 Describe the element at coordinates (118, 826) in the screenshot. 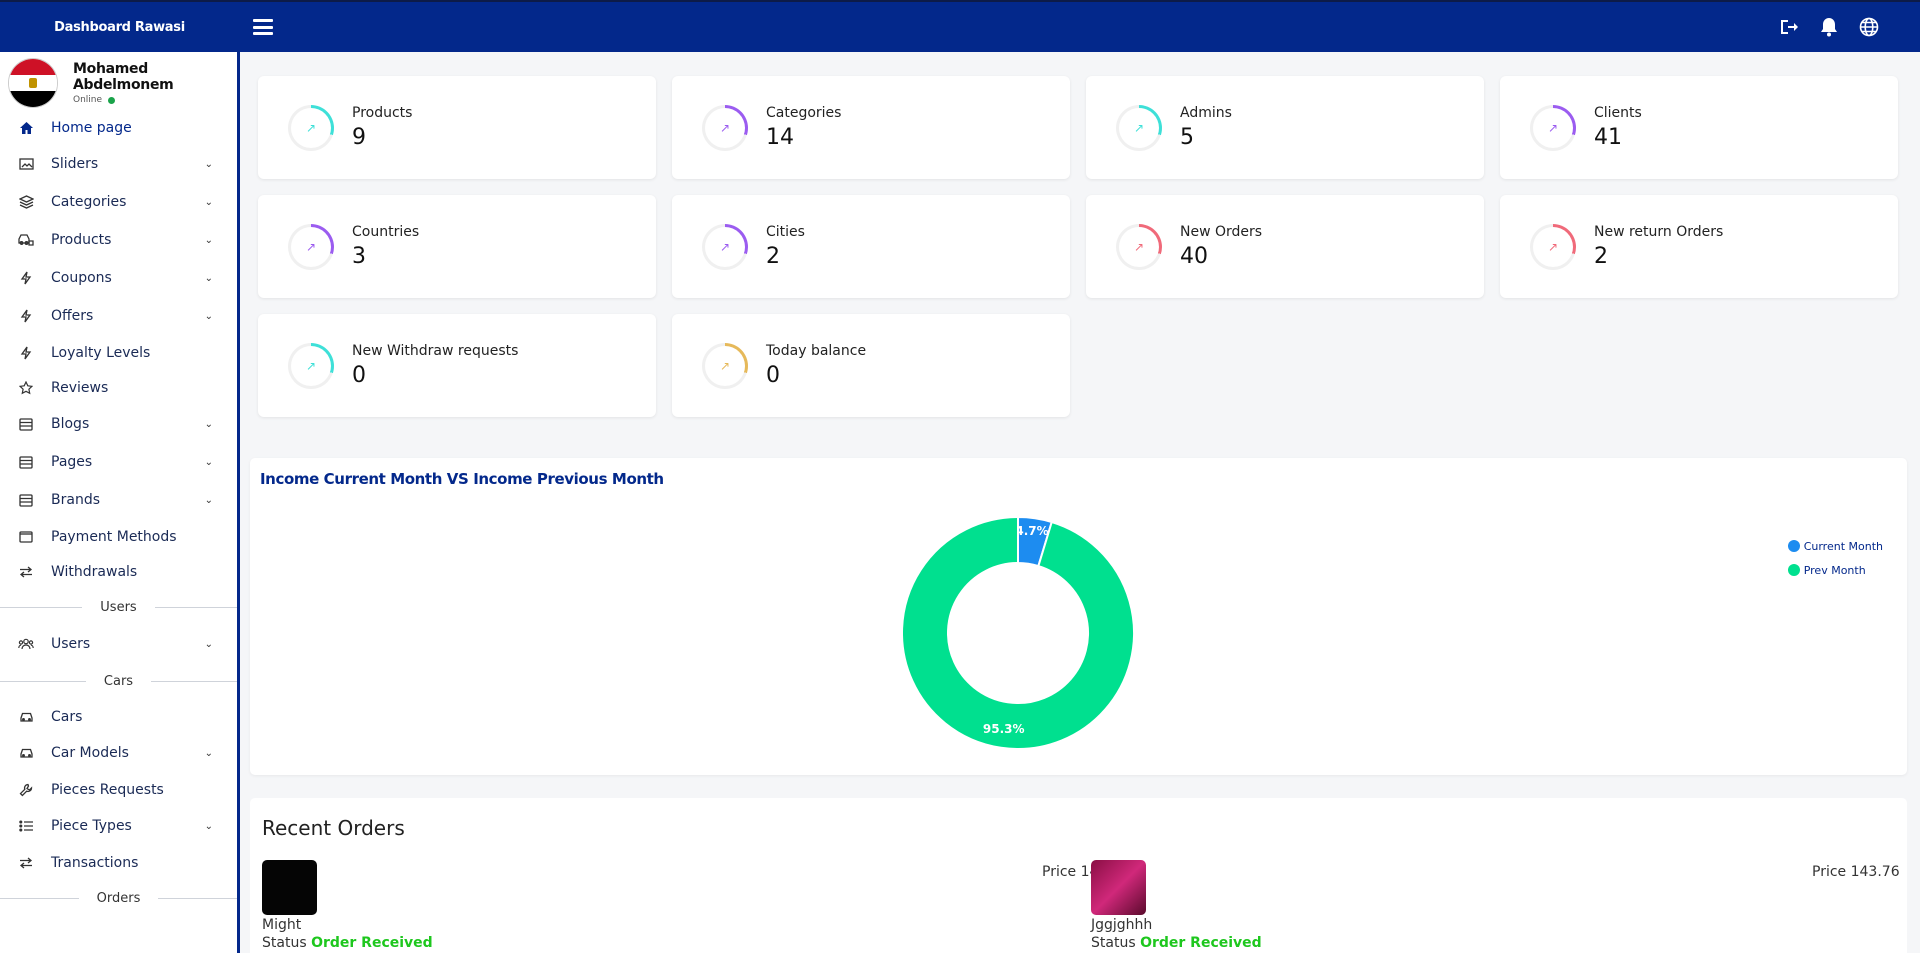

I see `sidebar-item-piece-types: Piece Types ⌄` at that location.